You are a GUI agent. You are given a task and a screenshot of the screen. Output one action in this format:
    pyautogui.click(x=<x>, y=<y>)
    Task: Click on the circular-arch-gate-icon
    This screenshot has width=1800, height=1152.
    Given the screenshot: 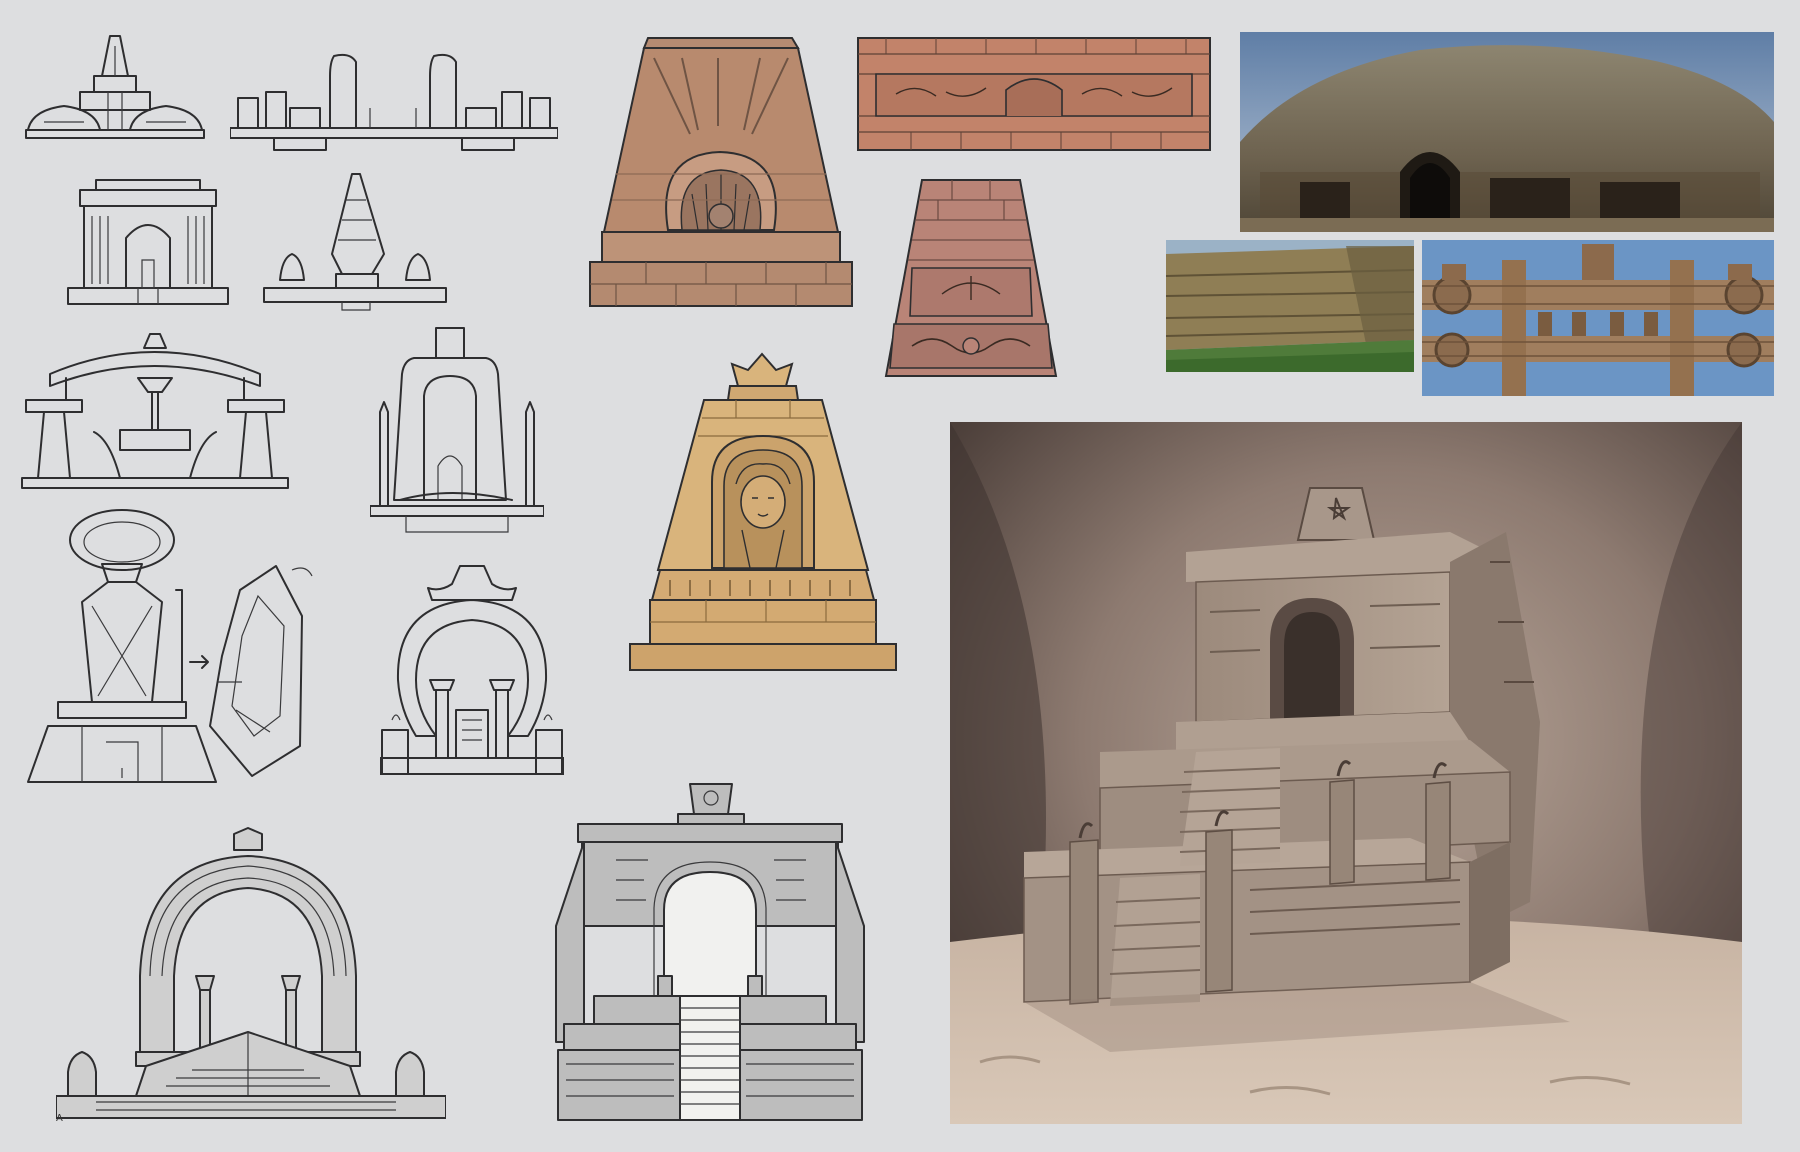 What is the action you would take?
    pyautogui.click(x=251, y=973)
    